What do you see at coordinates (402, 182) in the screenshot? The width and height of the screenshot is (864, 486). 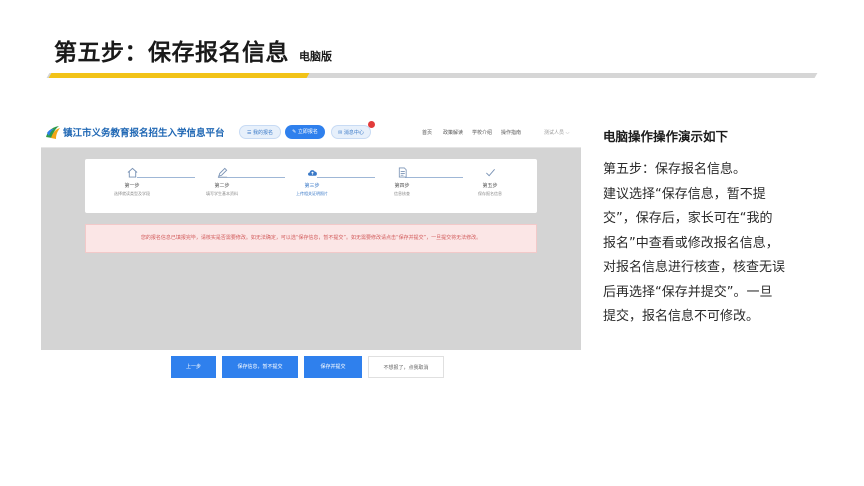 I see `step-4: 第四步 信息核查` at bounding box center [402, 182].